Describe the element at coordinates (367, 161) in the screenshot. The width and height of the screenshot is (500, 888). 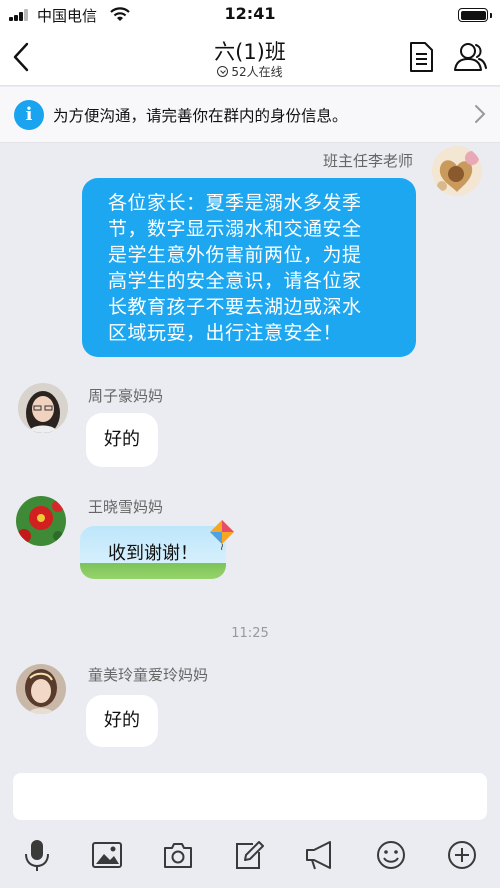
I see `sender-name: 班主任李老师` at that location.